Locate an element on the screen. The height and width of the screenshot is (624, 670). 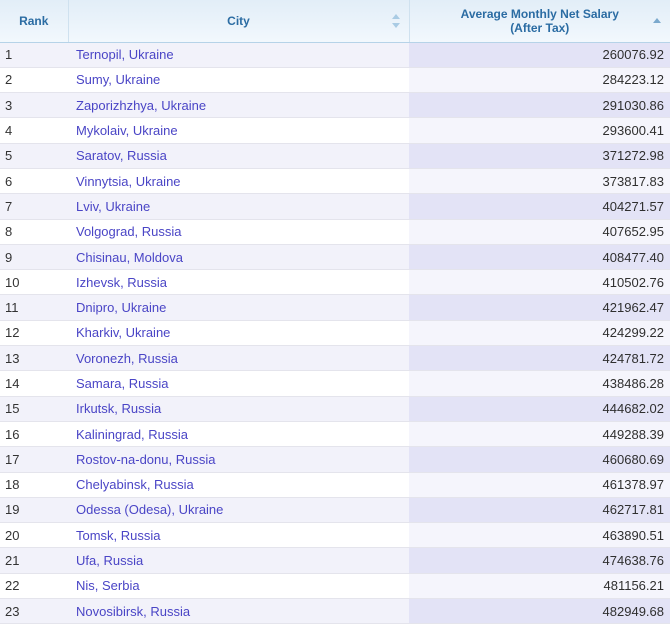
cell-salary: 462717.81 is located at coordinates (539, 510).